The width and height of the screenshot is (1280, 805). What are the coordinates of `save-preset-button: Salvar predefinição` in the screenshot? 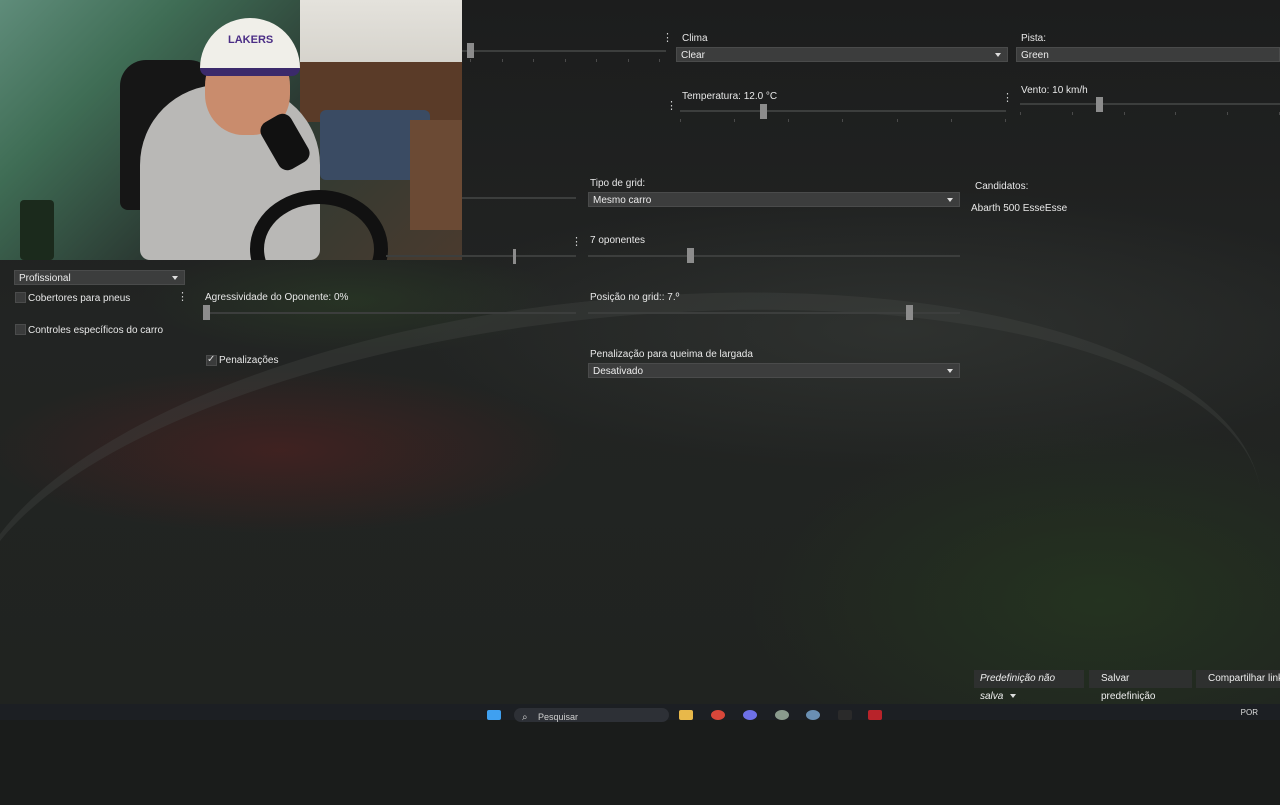 It's located at (1140, 686).